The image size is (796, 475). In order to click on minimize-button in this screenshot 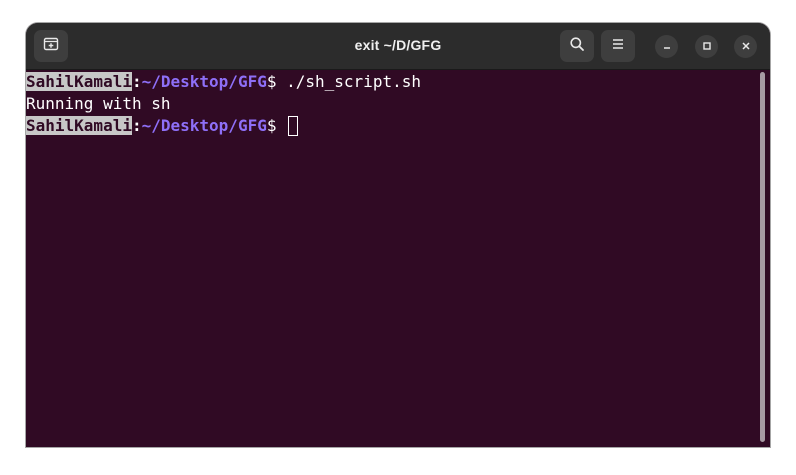, I will do `click(666, 46)`.